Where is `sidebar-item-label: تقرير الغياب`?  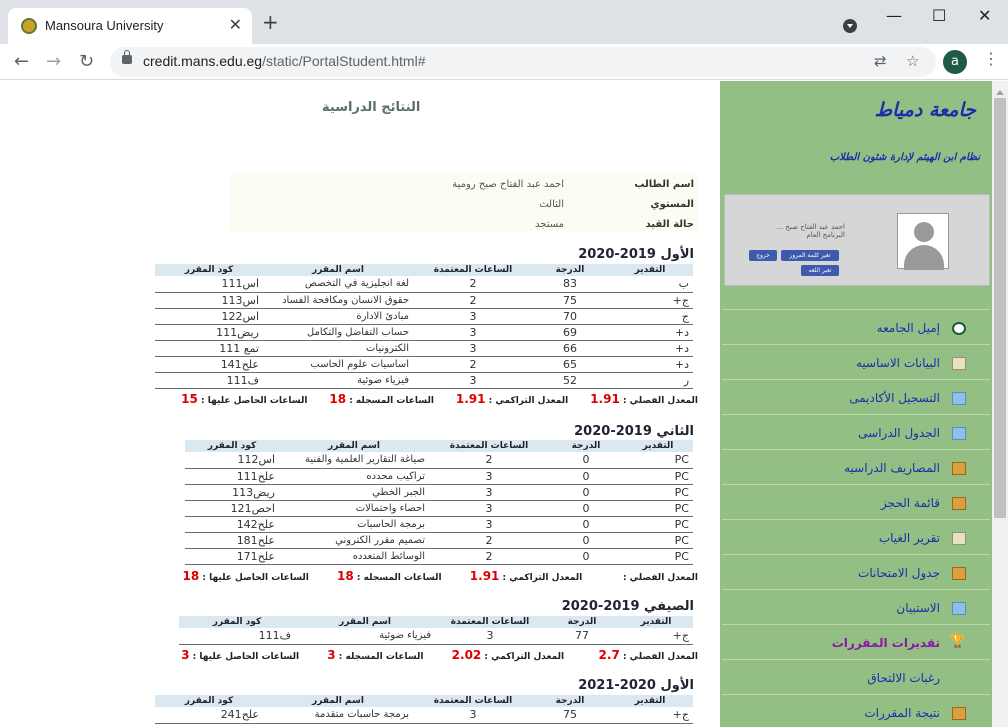
sidebar-item-label: تقرير الغياب is located at coordinates (909, 538).